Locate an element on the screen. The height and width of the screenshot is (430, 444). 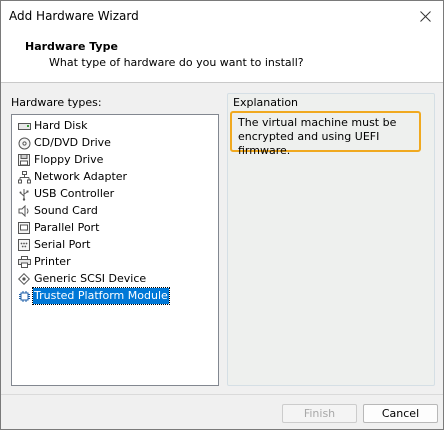
finish-button: Finish is located at coordinates (319, 413).